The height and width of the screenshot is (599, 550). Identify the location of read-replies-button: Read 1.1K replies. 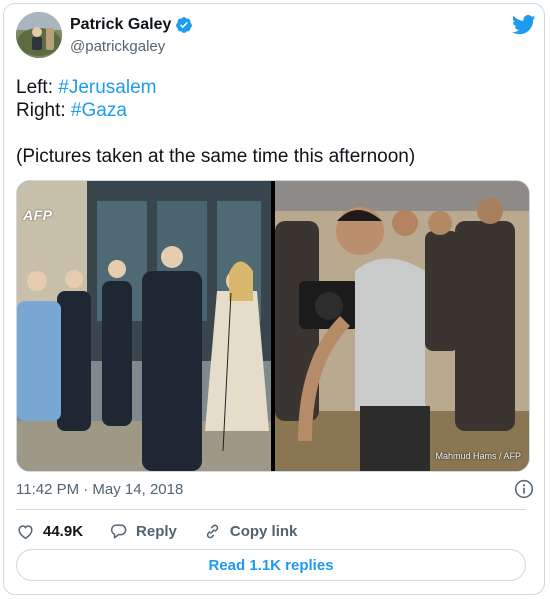
(271, 565).